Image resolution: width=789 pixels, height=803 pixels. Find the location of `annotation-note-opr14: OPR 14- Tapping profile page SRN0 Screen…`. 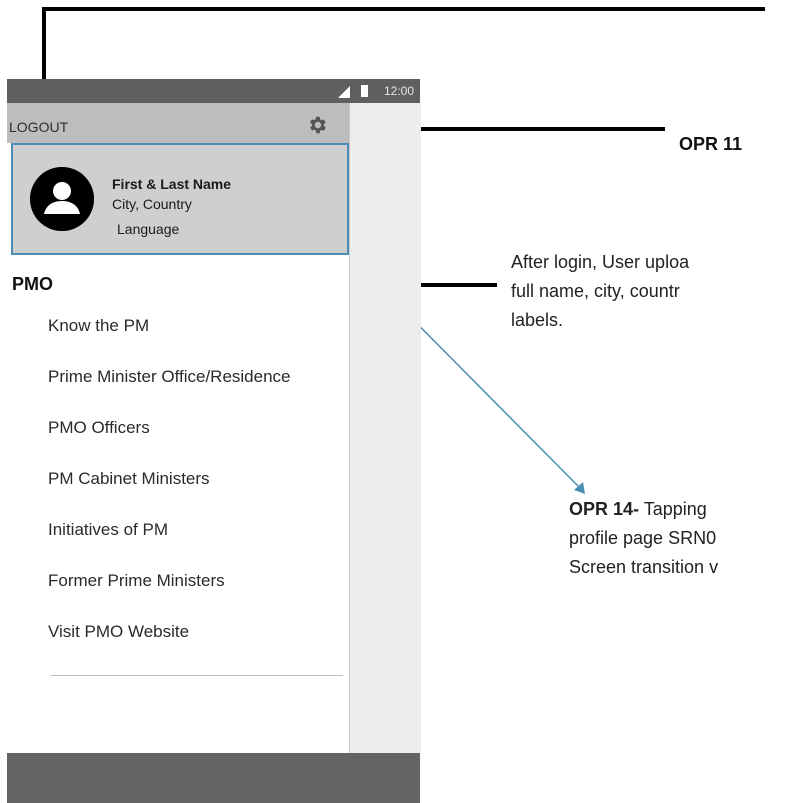

annotation-note-opr14: OPR 14- Tapping profile page SRN0 Screen… is located at coordinates (643, 538).